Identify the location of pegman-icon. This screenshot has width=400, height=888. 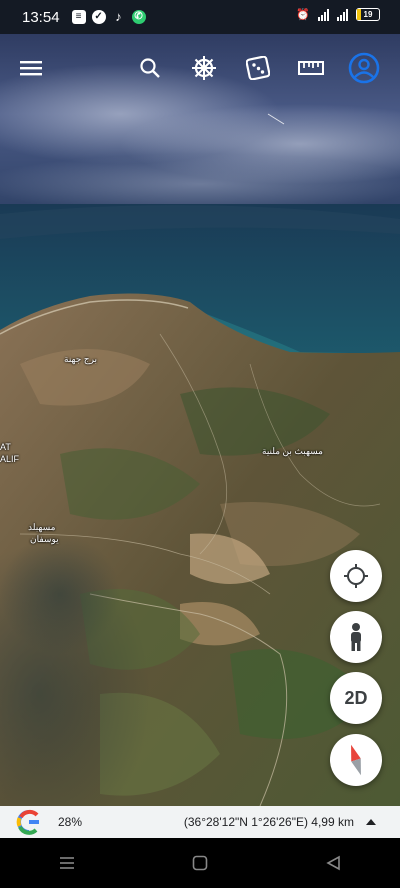
(356, 637).